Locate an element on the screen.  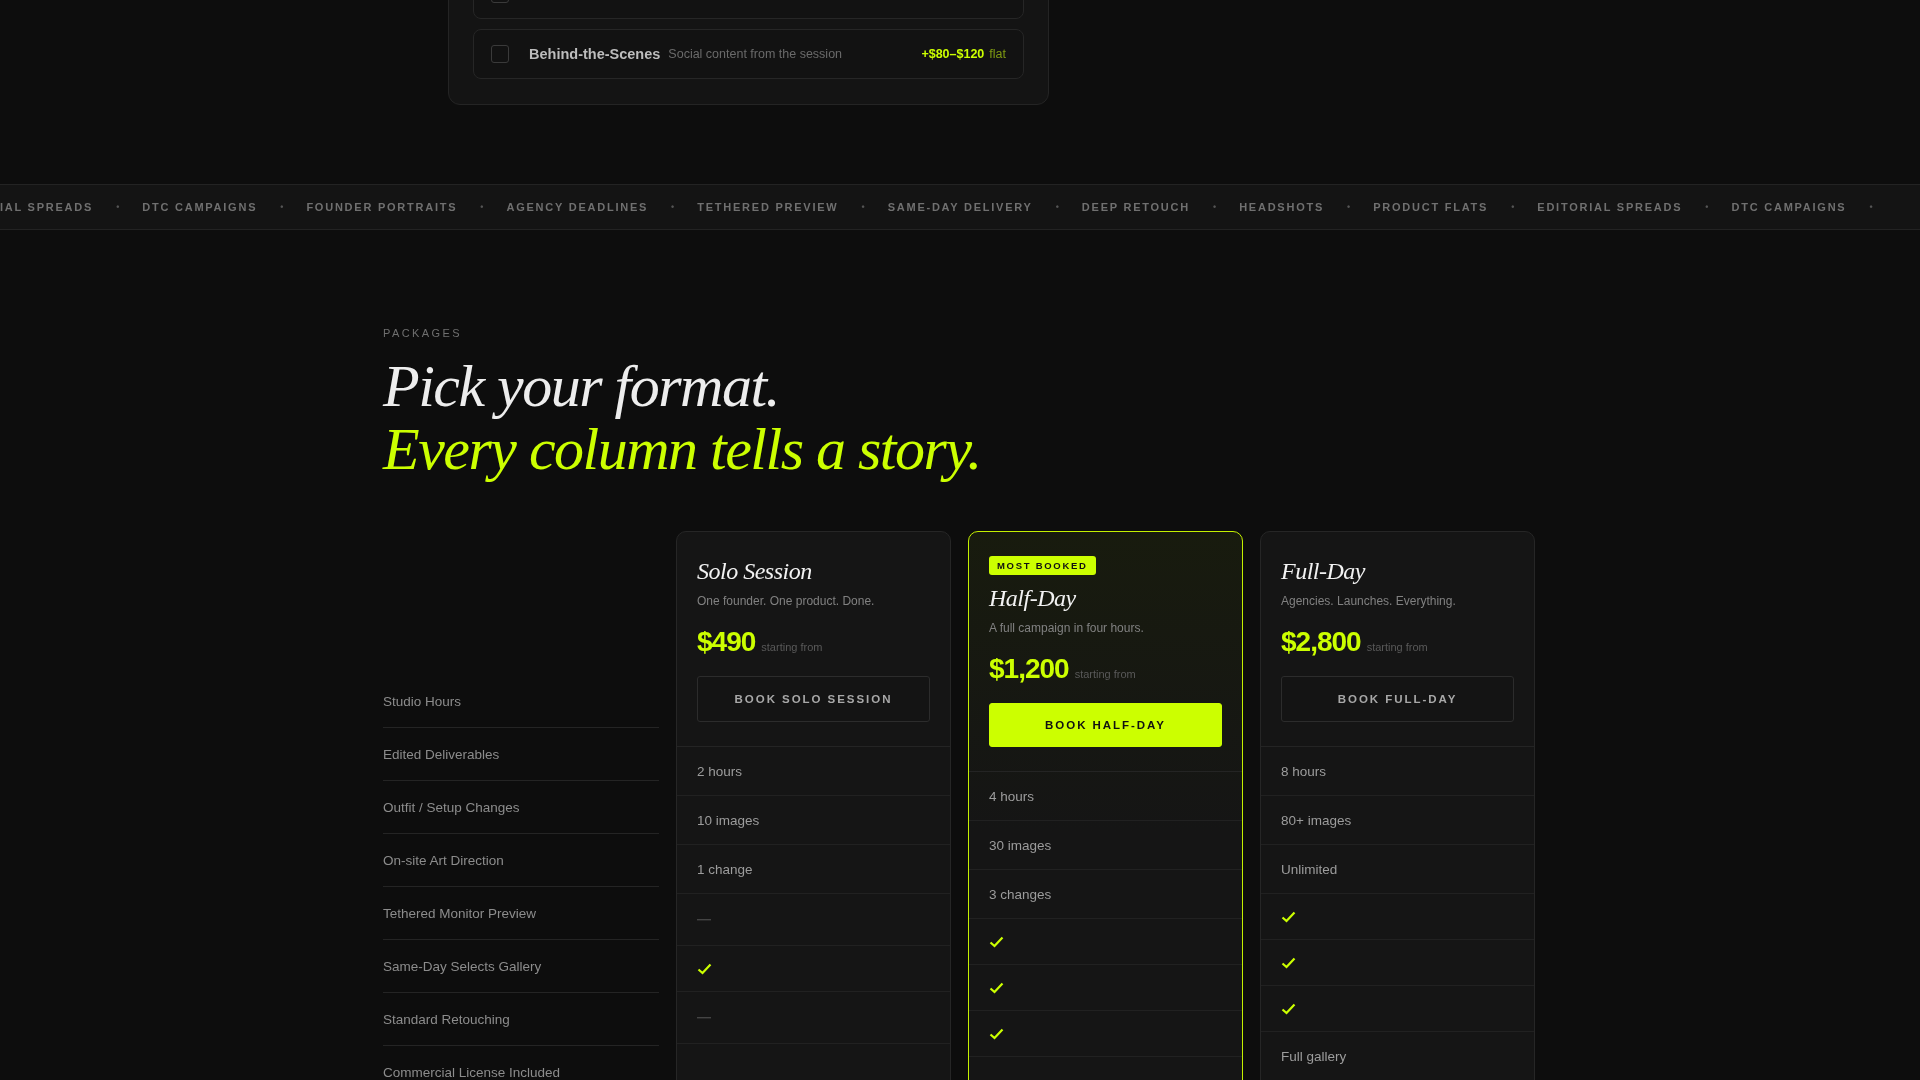
feature-label: Commercial License Included is located at coordinates (521, 1063).